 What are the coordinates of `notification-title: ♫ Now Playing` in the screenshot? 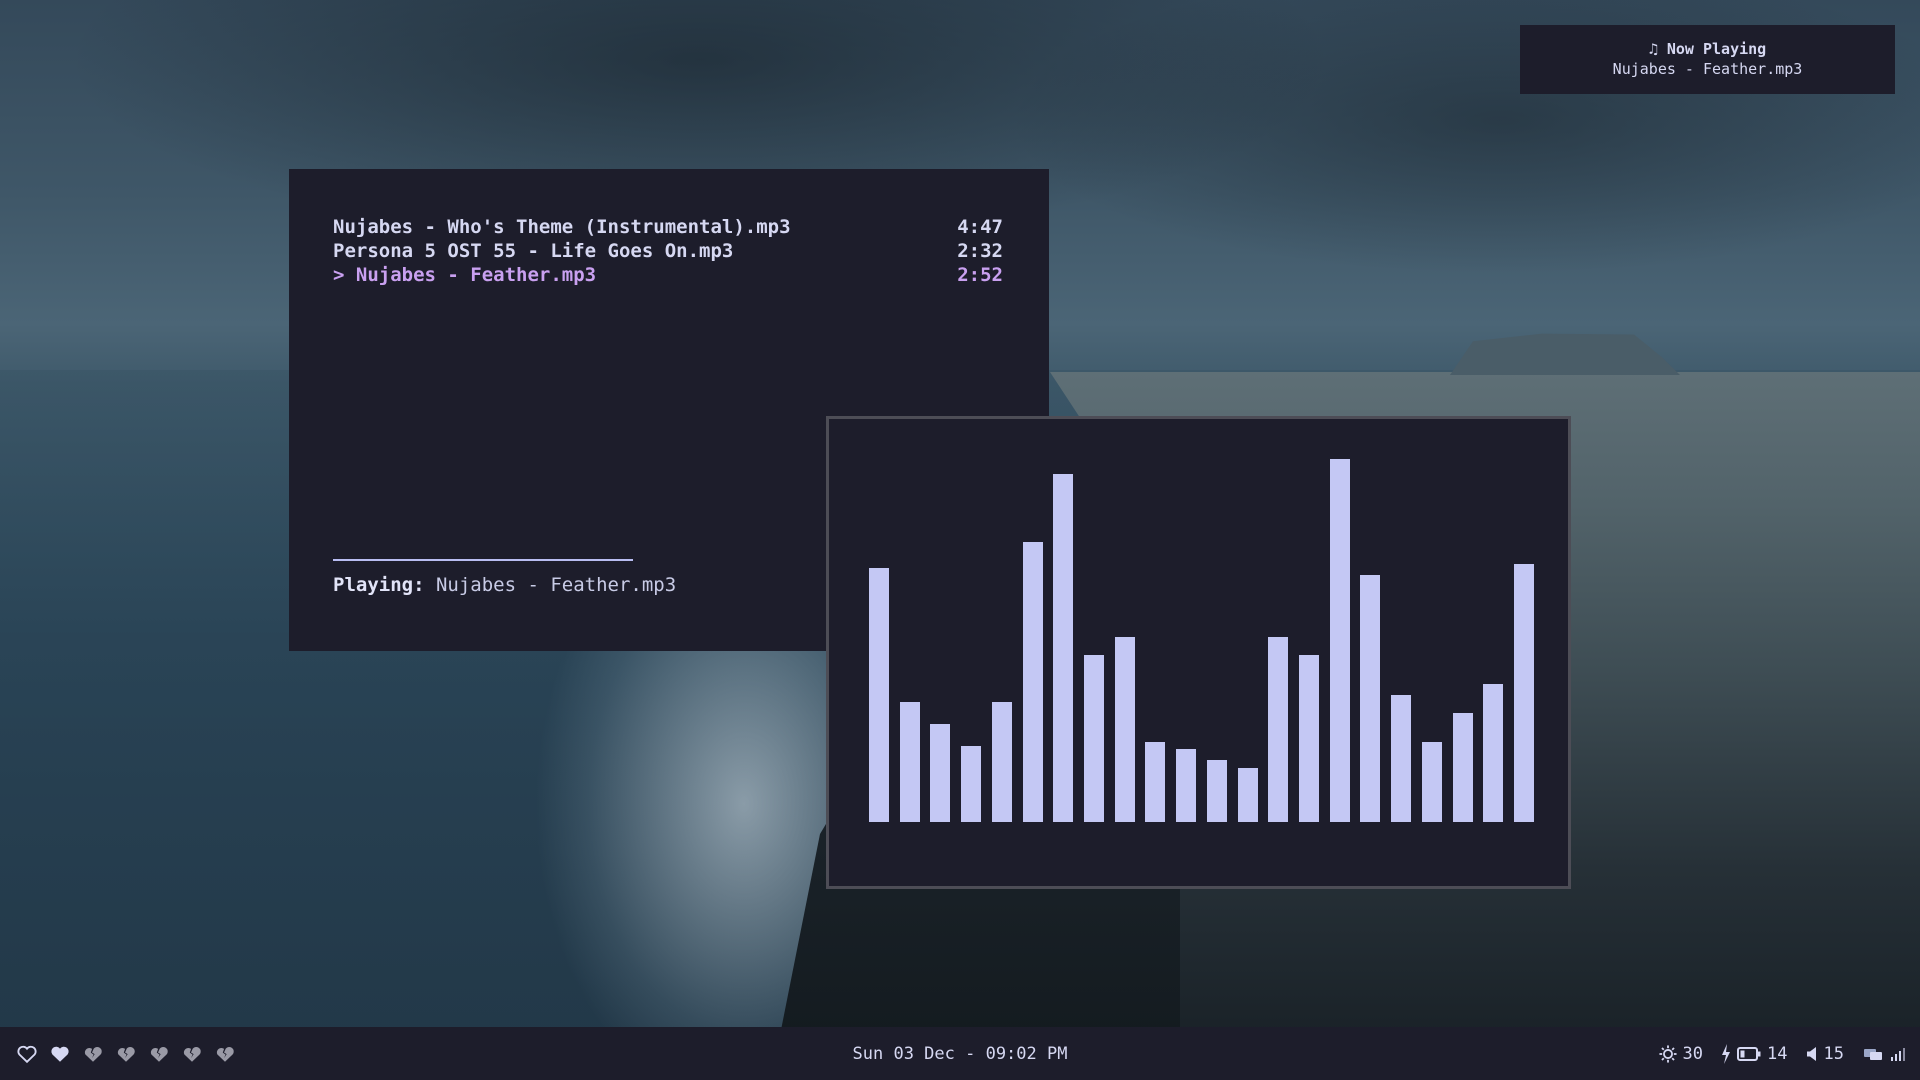 It's located at (1707, 49).